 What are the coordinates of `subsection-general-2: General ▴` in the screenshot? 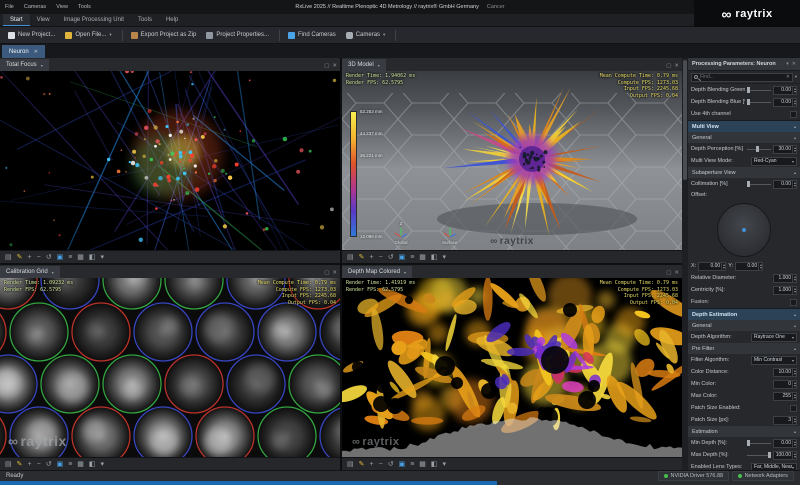 It's located at (744, 325).